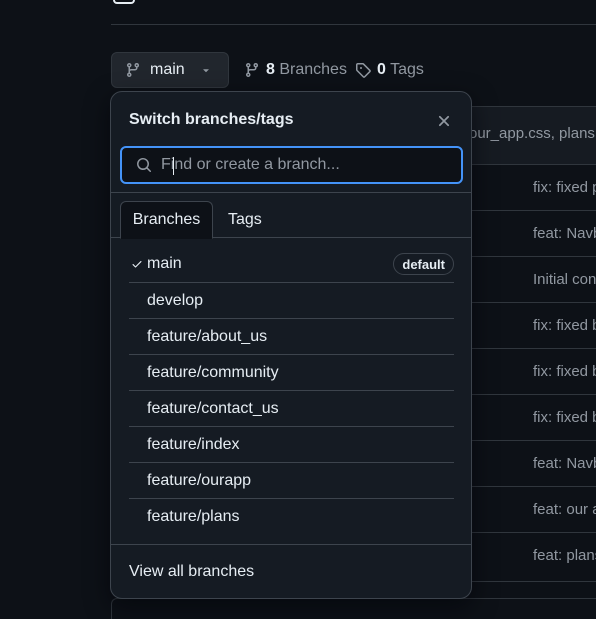 The width and height of the screenshot is (596, 619). Describe the element at coordinates (564, 187) in the screenshot. I see `commit-message: fix: fixed p` at that location.